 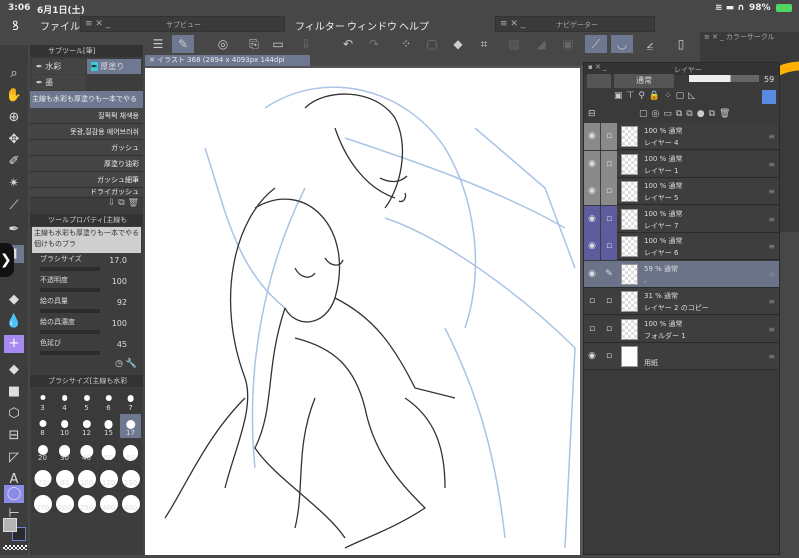 What do you see at coordinates (14, 300) in the screenshot?
I see `eraser-tool-icon: ◆` at bounding box center [14, 300].